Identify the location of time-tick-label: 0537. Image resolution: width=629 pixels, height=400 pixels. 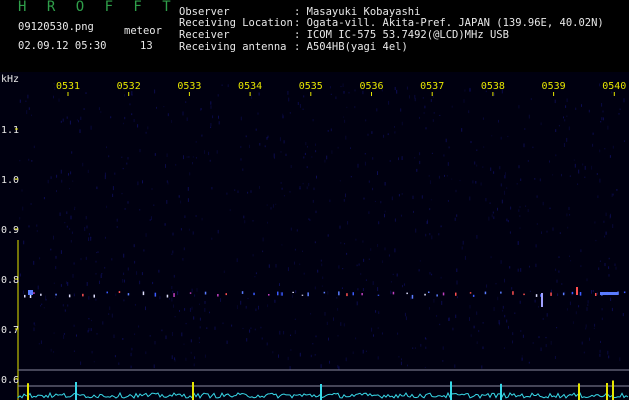
(432, 86).